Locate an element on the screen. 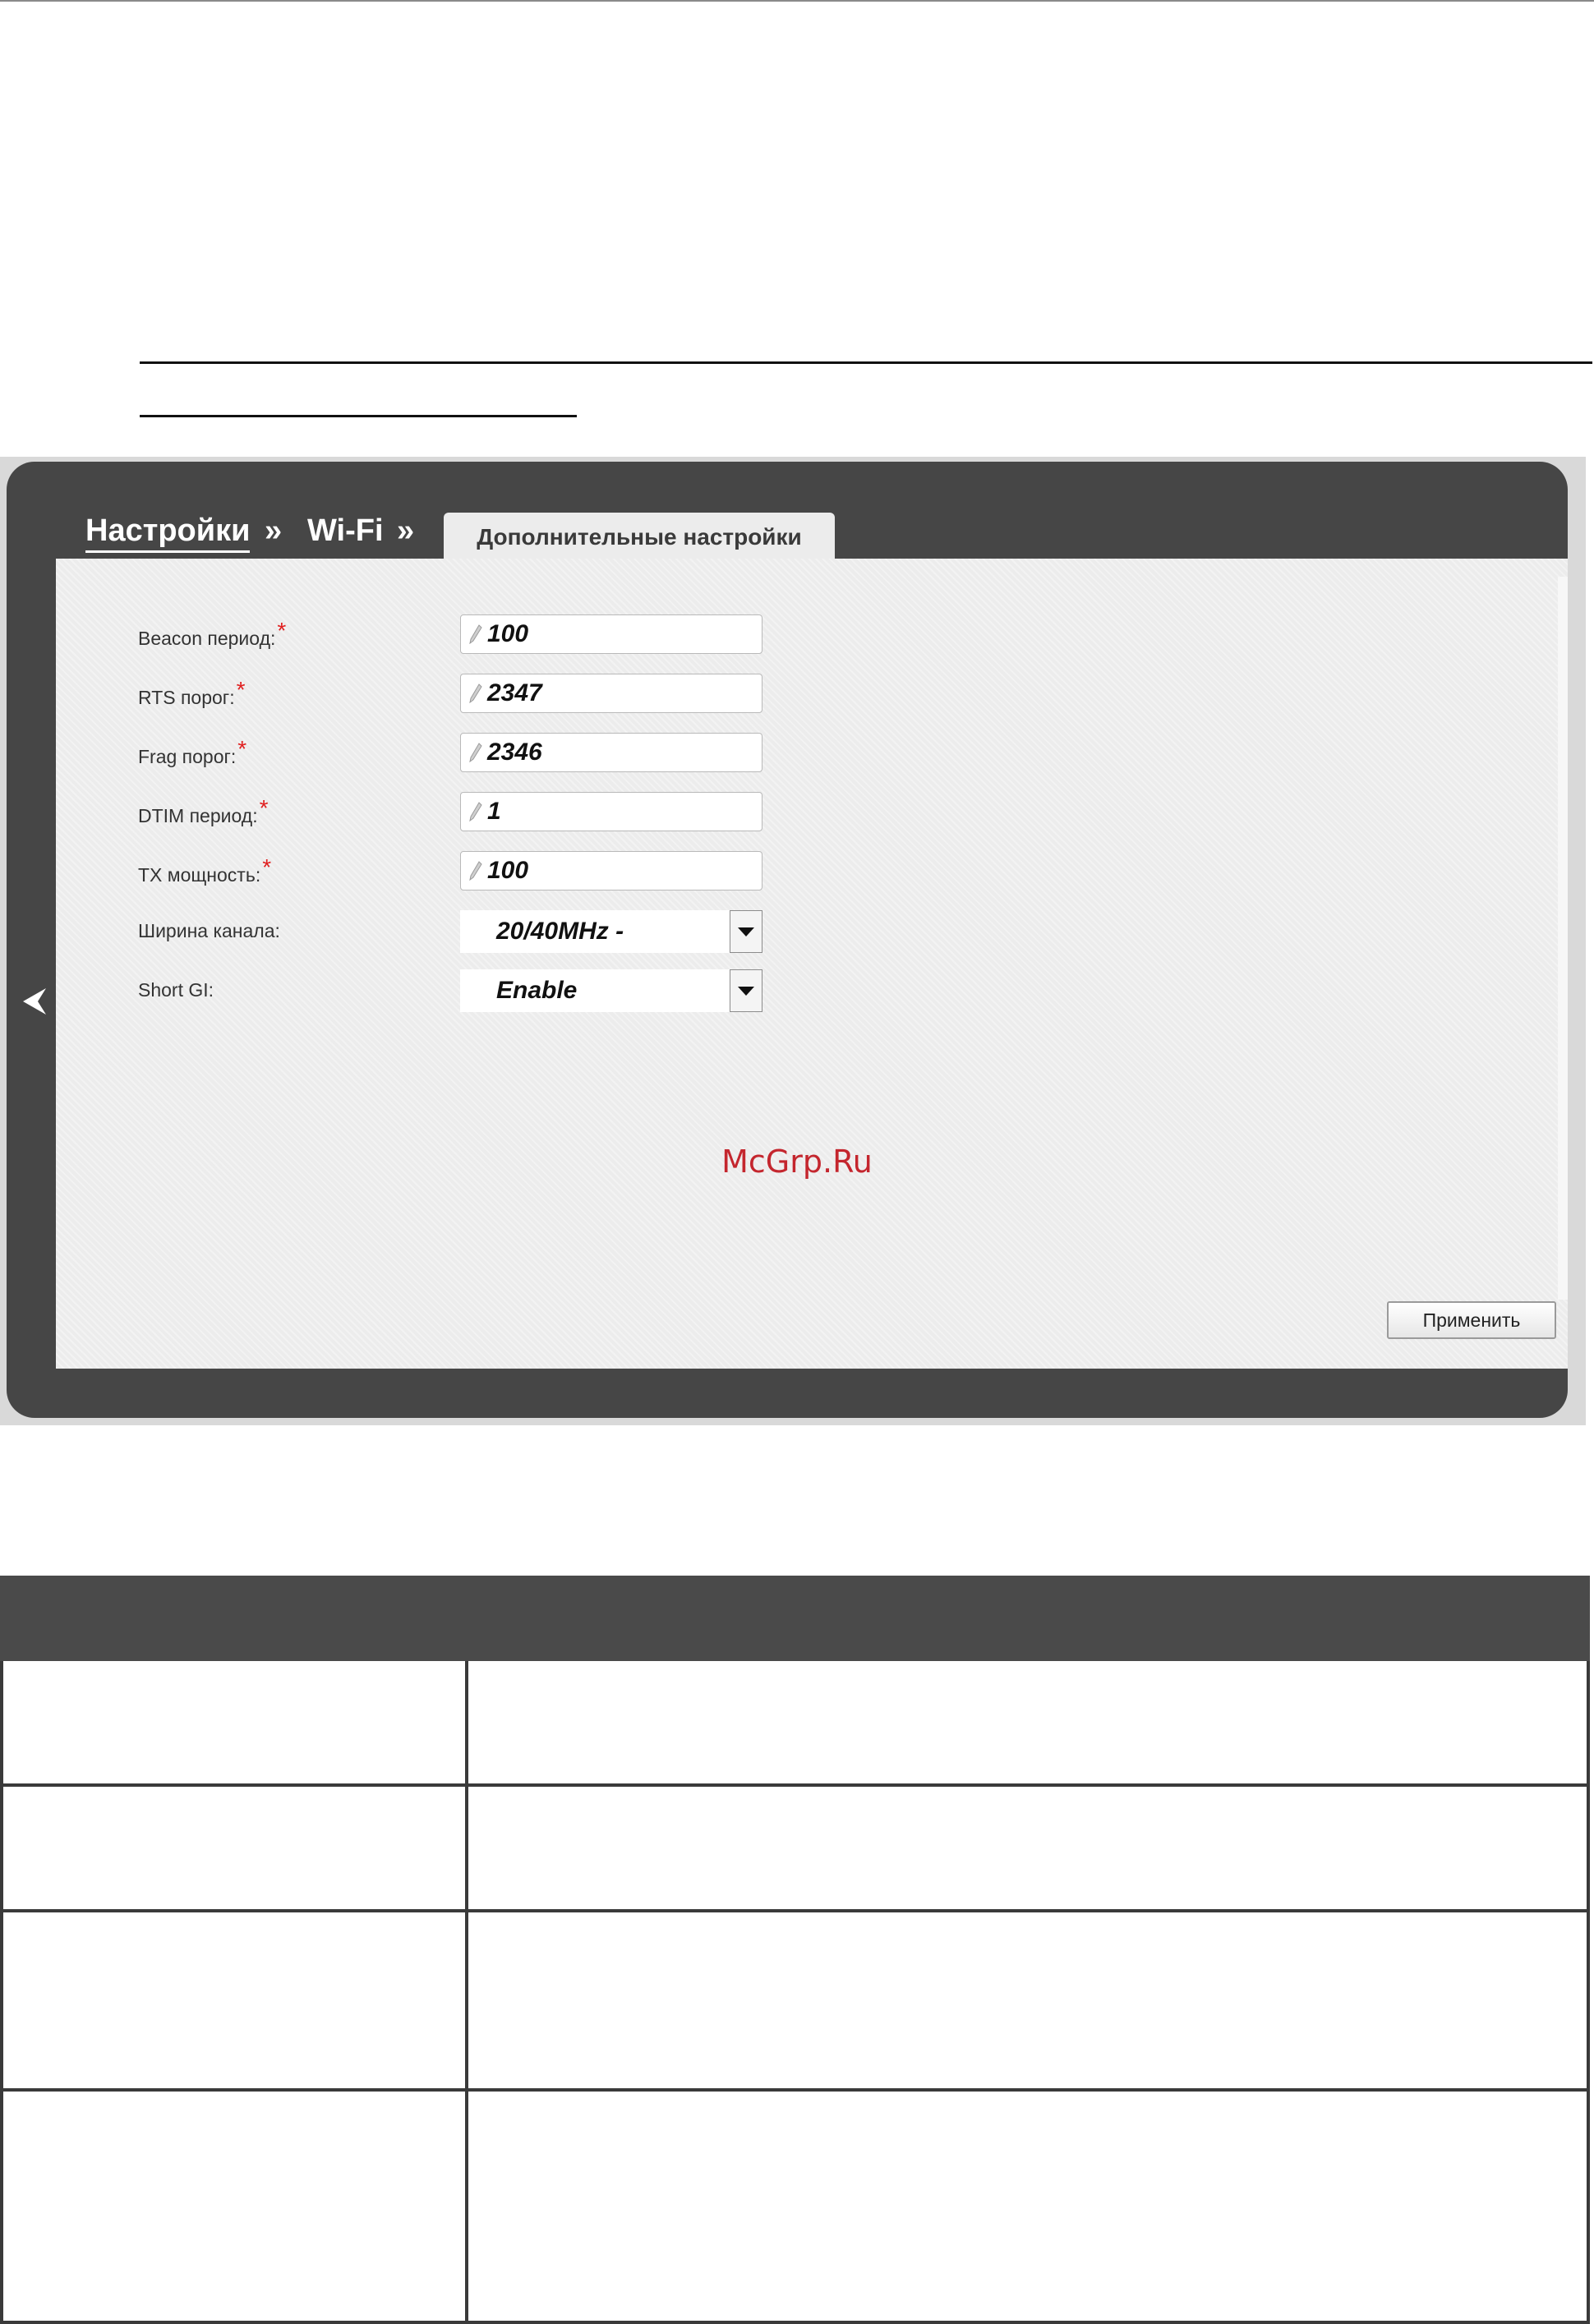  table-column-divider is located at coordinates (466, 1992).